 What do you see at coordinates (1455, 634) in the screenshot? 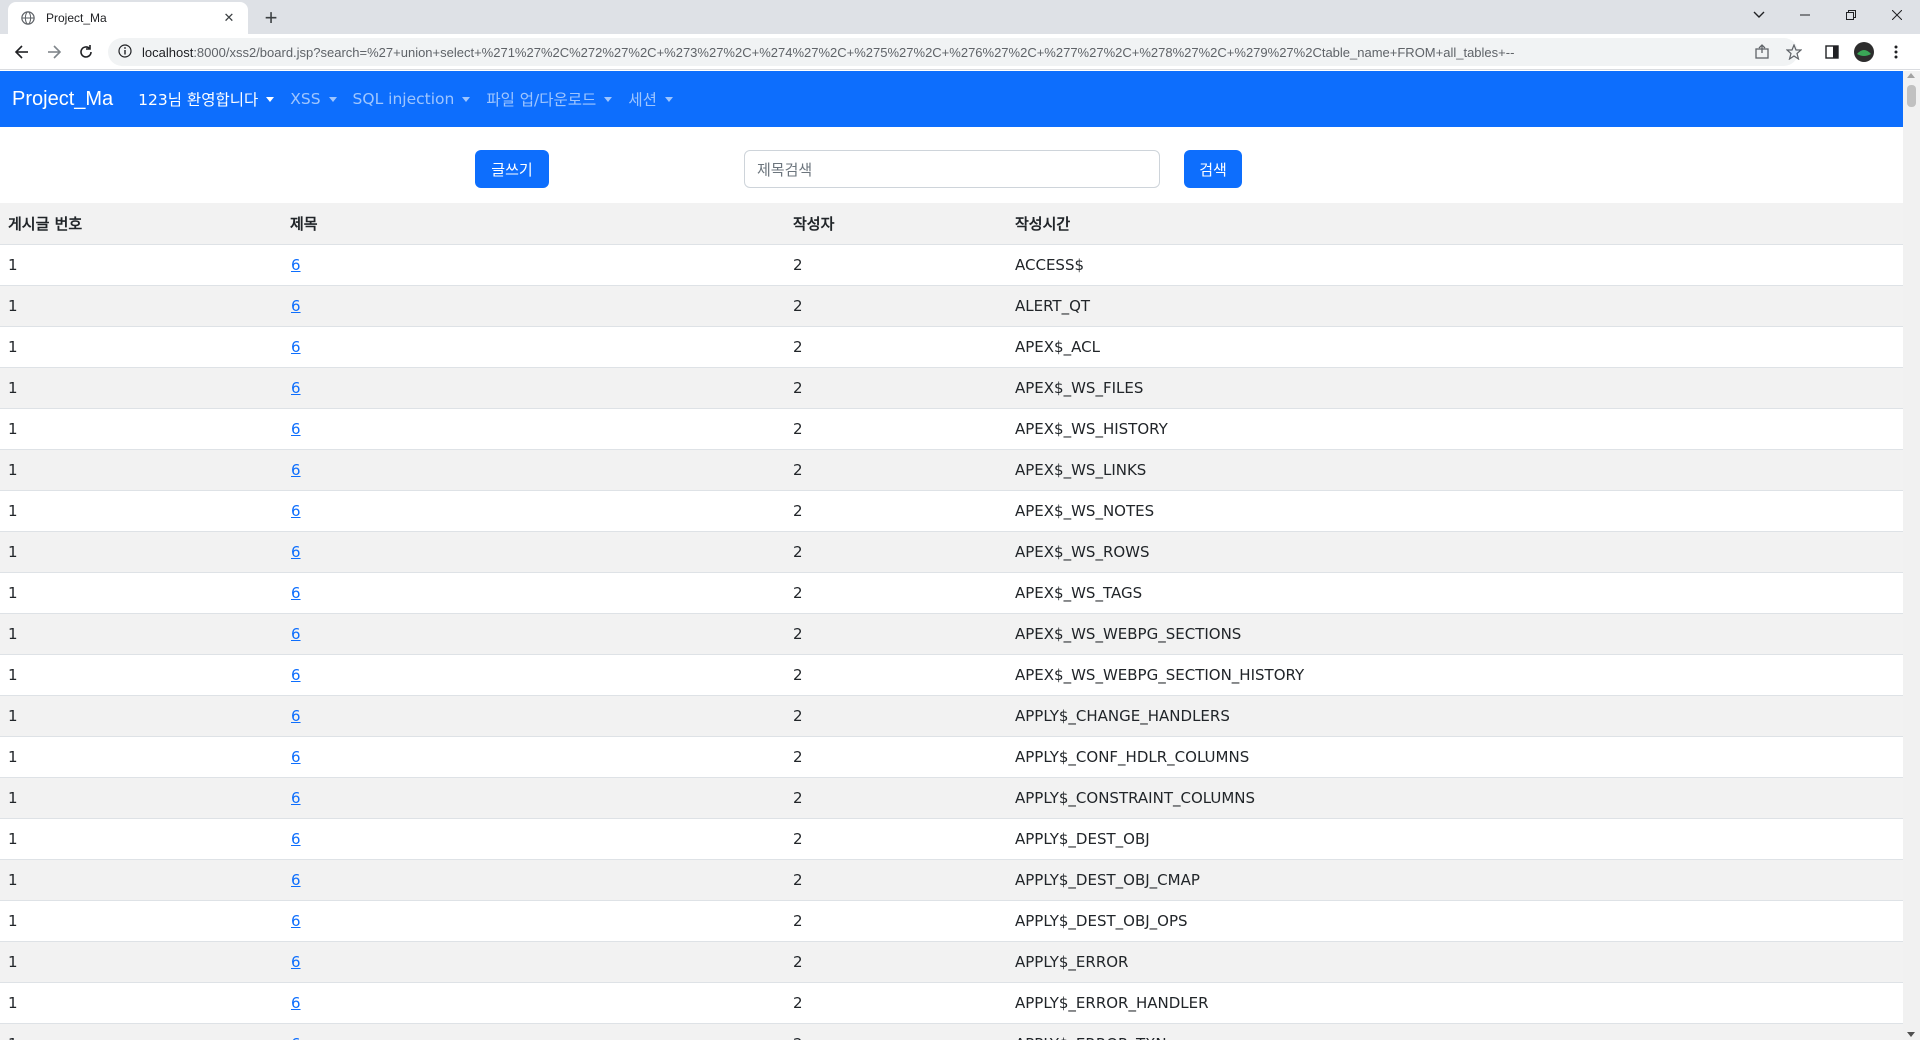
I see `cell-created-time: APEX$_WS_WEBPG_SECTIONS` at bounding box center [1455, 634].